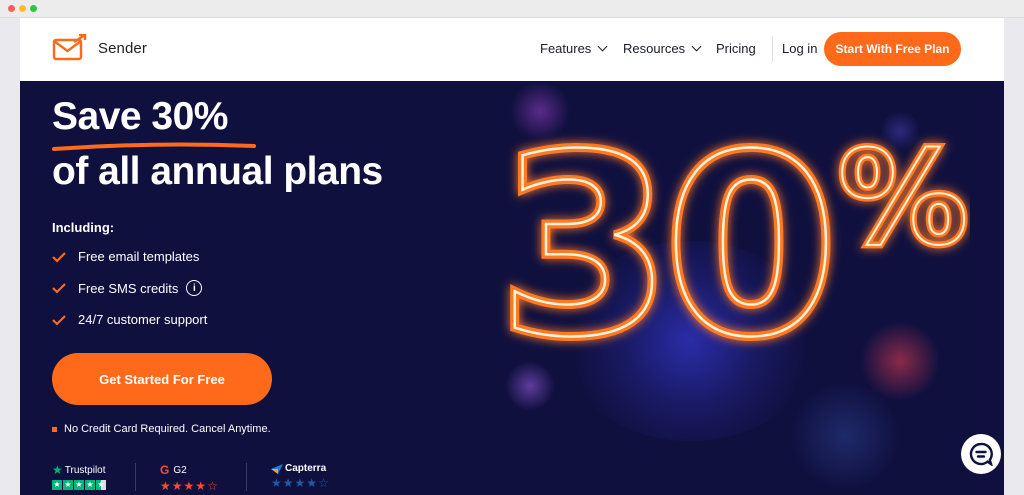 The width and height of the screenshot is (1024, 495). Describe the element at coordinates (140, 116) in the screenshot. I see `headline-highlight: Save 30%` at that location.